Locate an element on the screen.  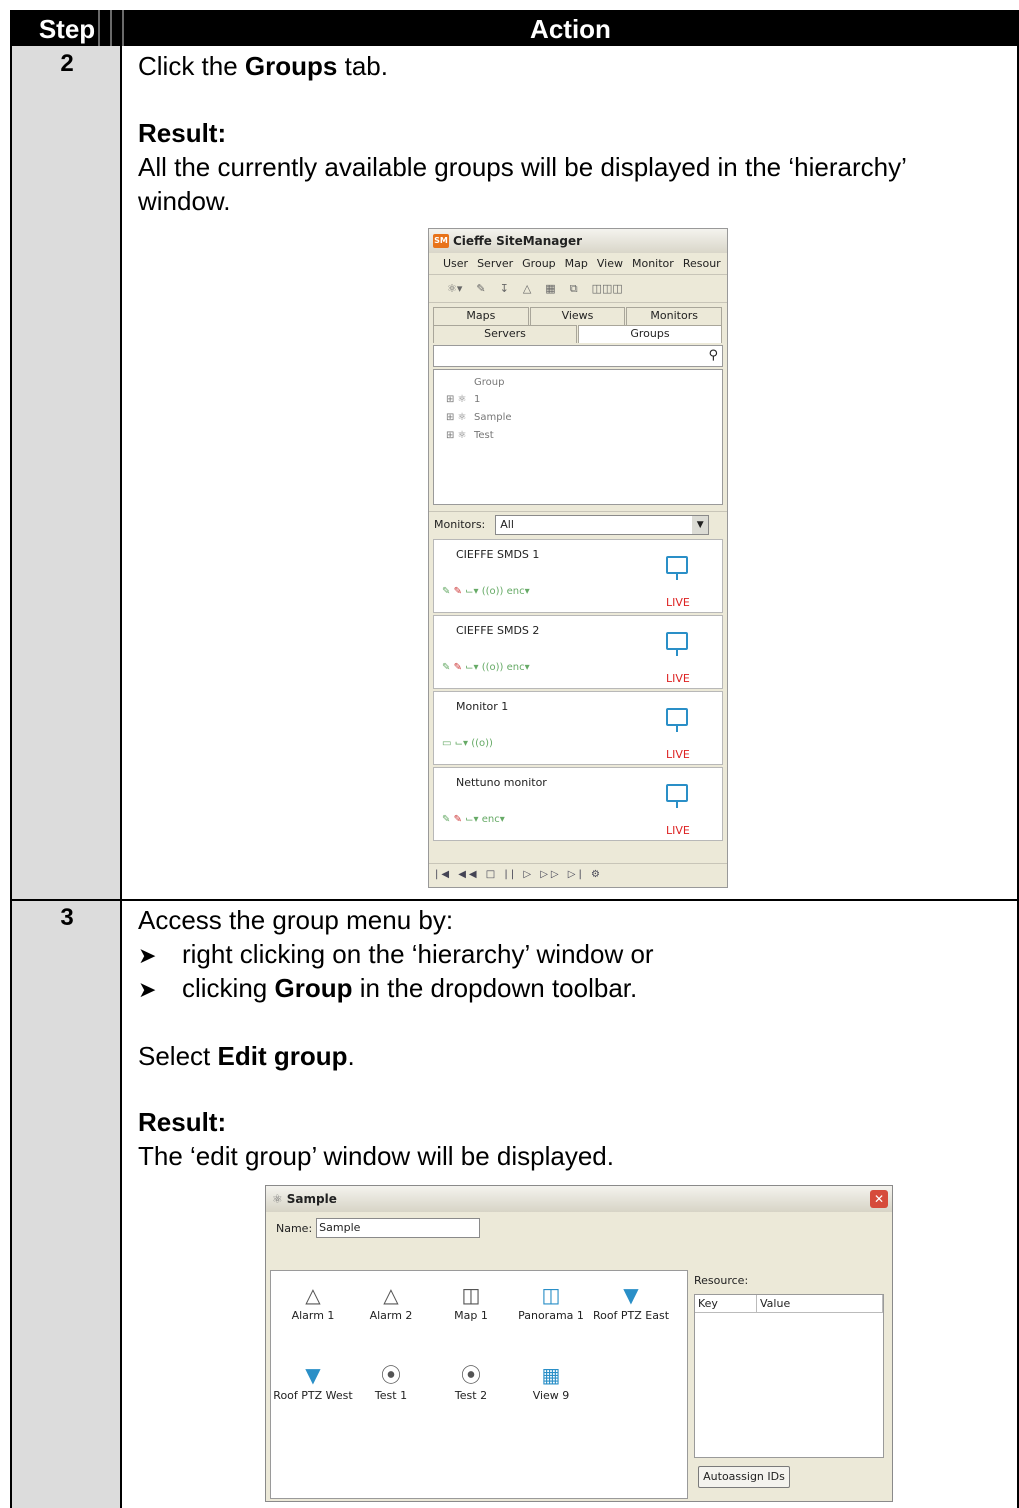
resource-item: ▦ View 9 is located at coordinates (551, 1381).